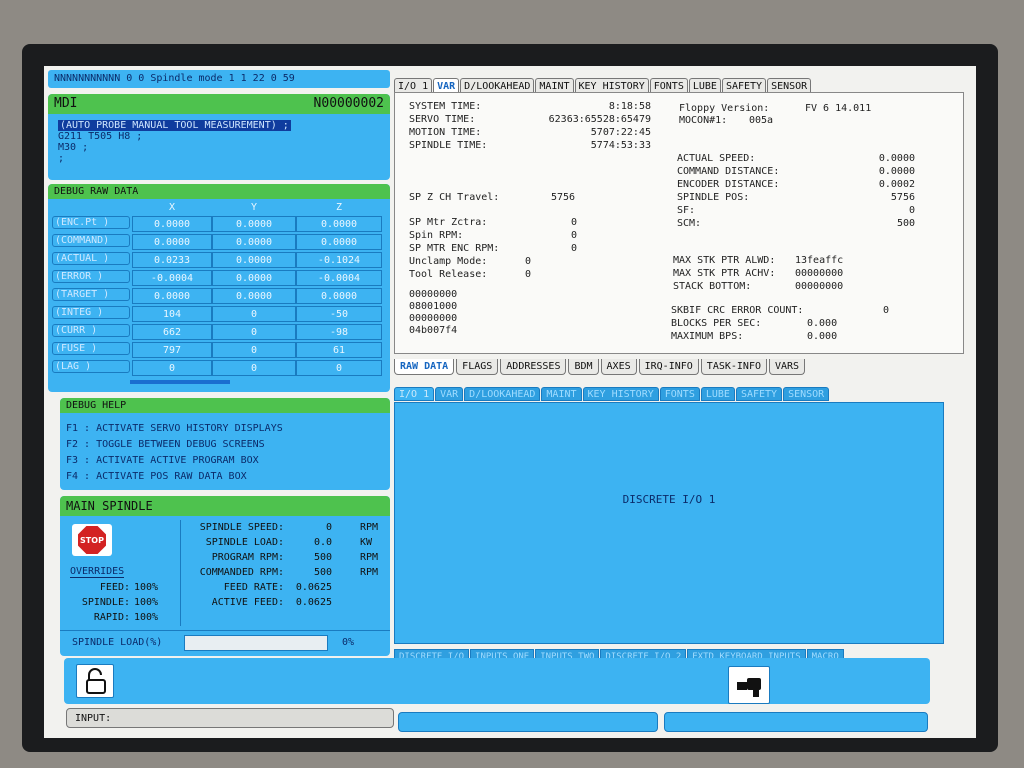 This screenshot has height=768, width=1024. Describe the element at coordinates (749, 687) in the screenshot. I see `handle-jog-icon` at that location.